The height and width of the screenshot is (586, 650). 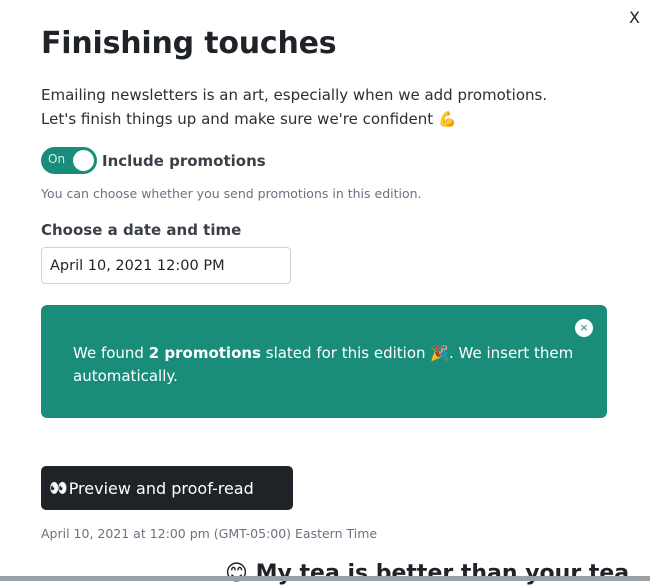 I want to click on preview-proofread-button: 👀 Preview and proof-read, so click(x=167, y=488).